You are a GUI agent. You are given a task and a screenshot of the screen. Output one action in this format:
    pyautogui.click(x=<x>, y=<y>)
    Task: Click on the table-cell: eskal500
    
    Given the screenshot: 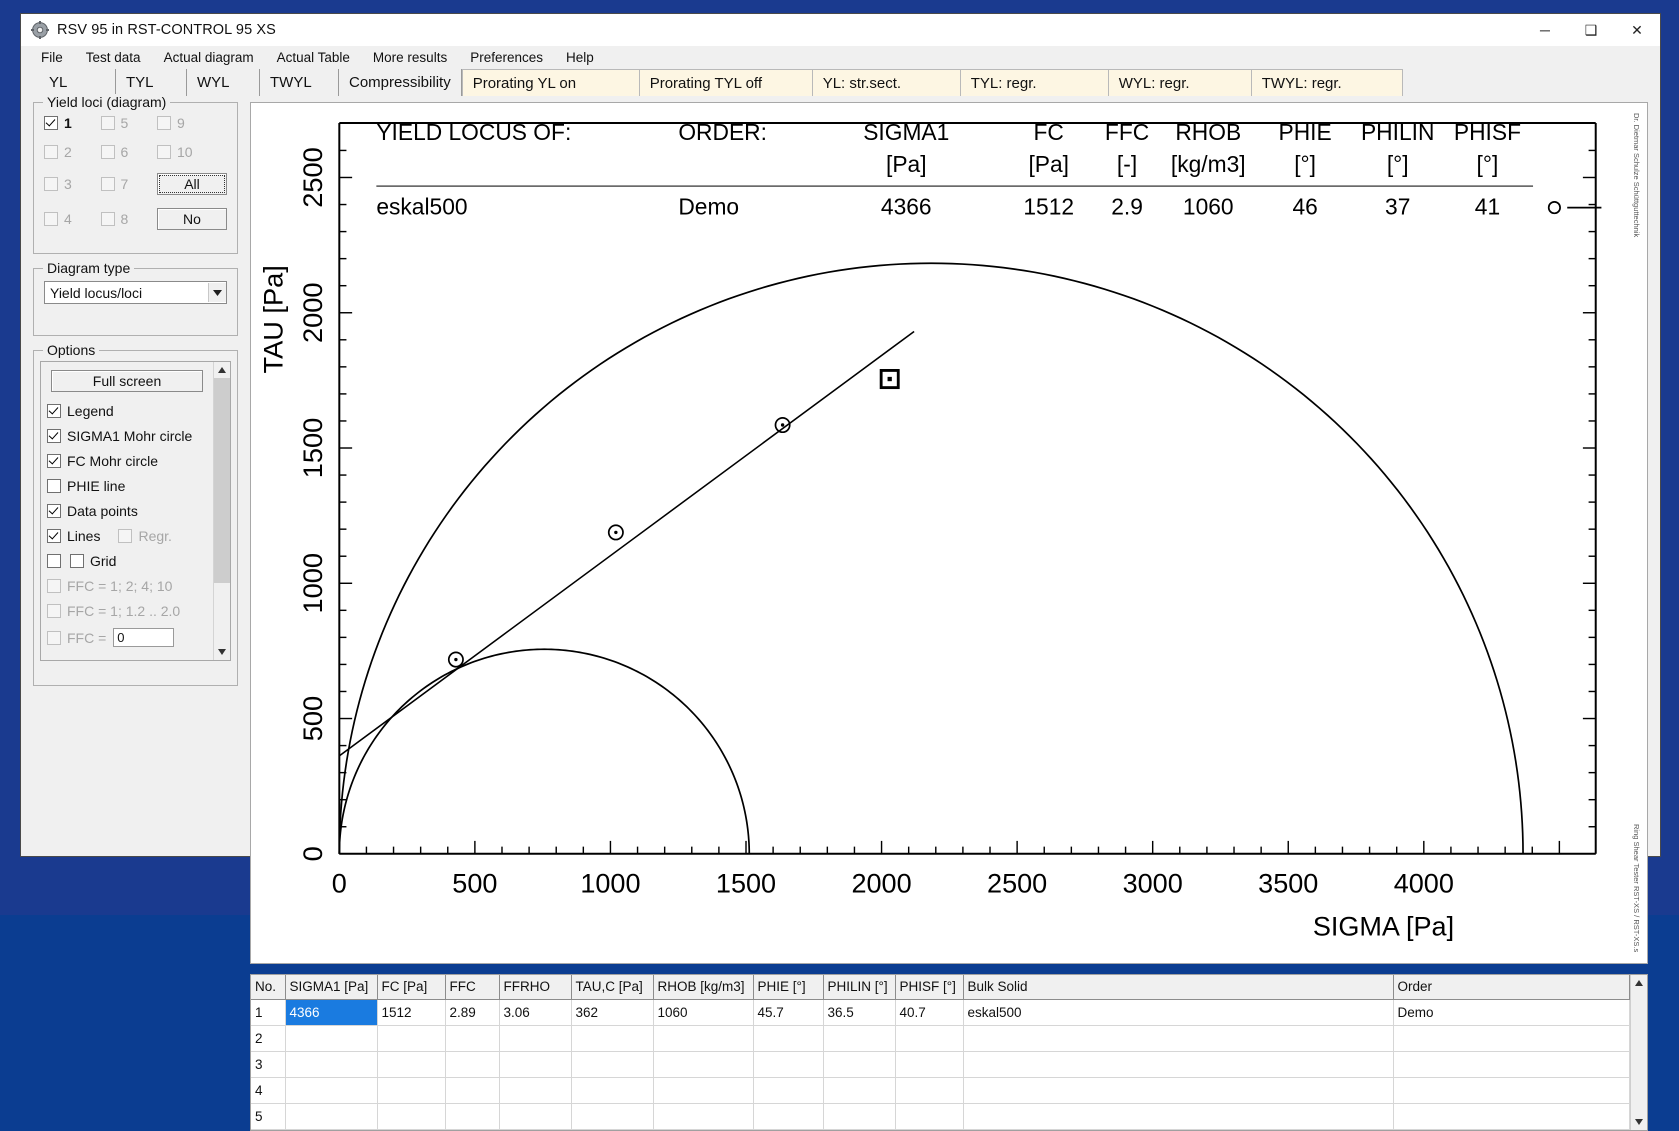 What is the action you would take?
    pyautogui.click(x=1178, y=1012)
    